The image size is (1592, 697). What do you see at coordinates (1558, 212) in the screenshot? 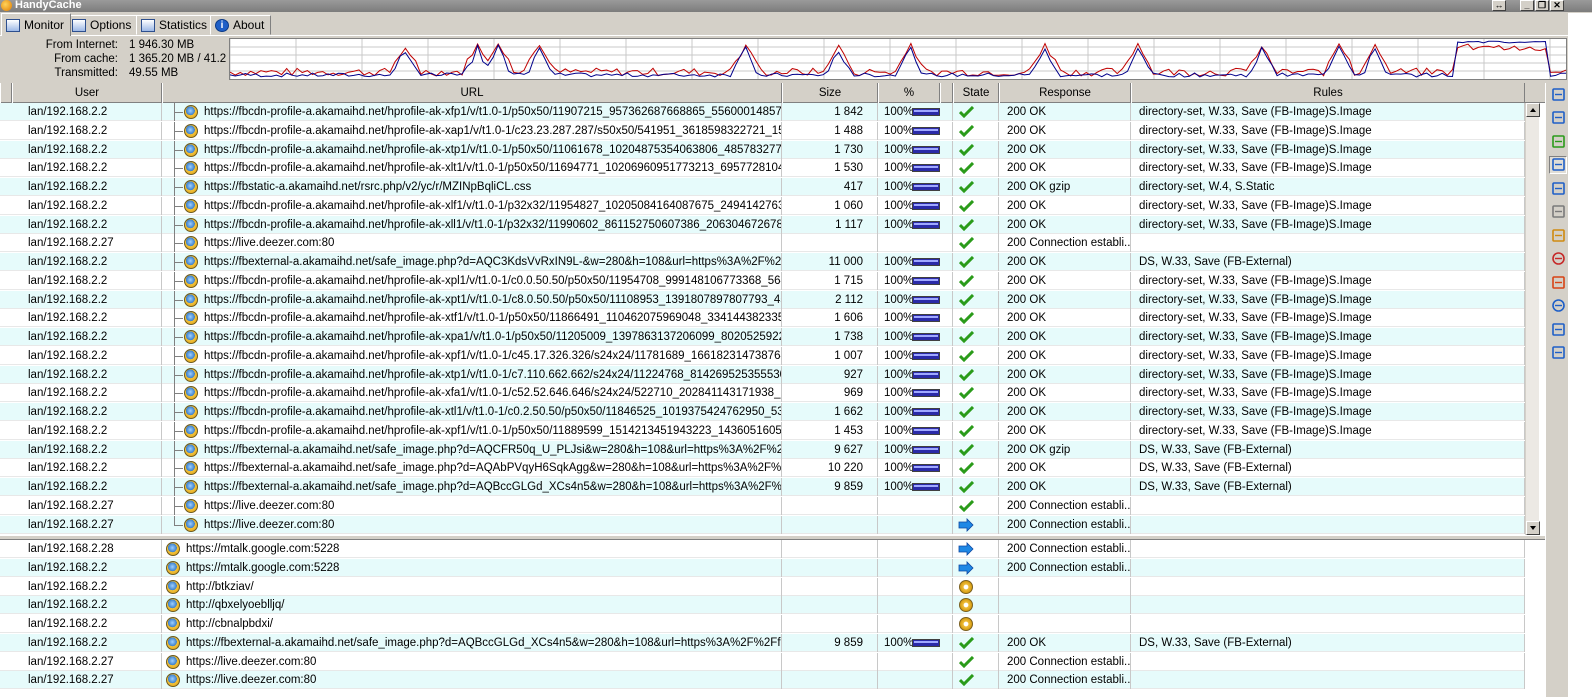
I see `tools-icon` at bounding box center [1558, 212].